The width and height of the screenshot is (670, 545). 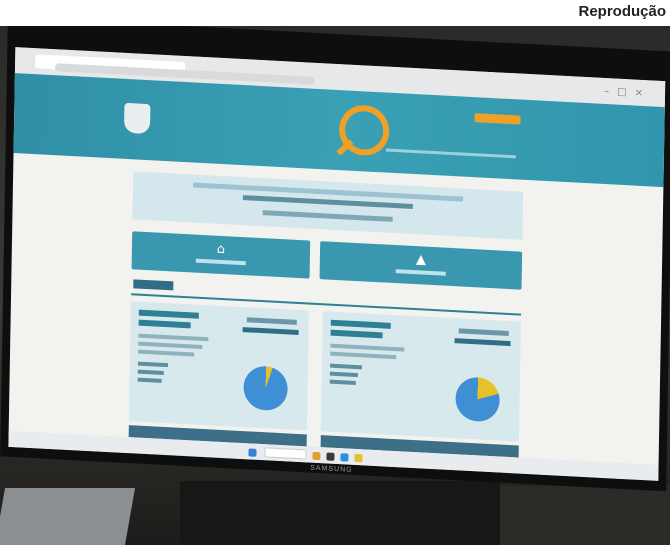 What do you see at coordinates (344, 457) in the screenshot?
I see `browser-icon` at bounding box center [344, 457].